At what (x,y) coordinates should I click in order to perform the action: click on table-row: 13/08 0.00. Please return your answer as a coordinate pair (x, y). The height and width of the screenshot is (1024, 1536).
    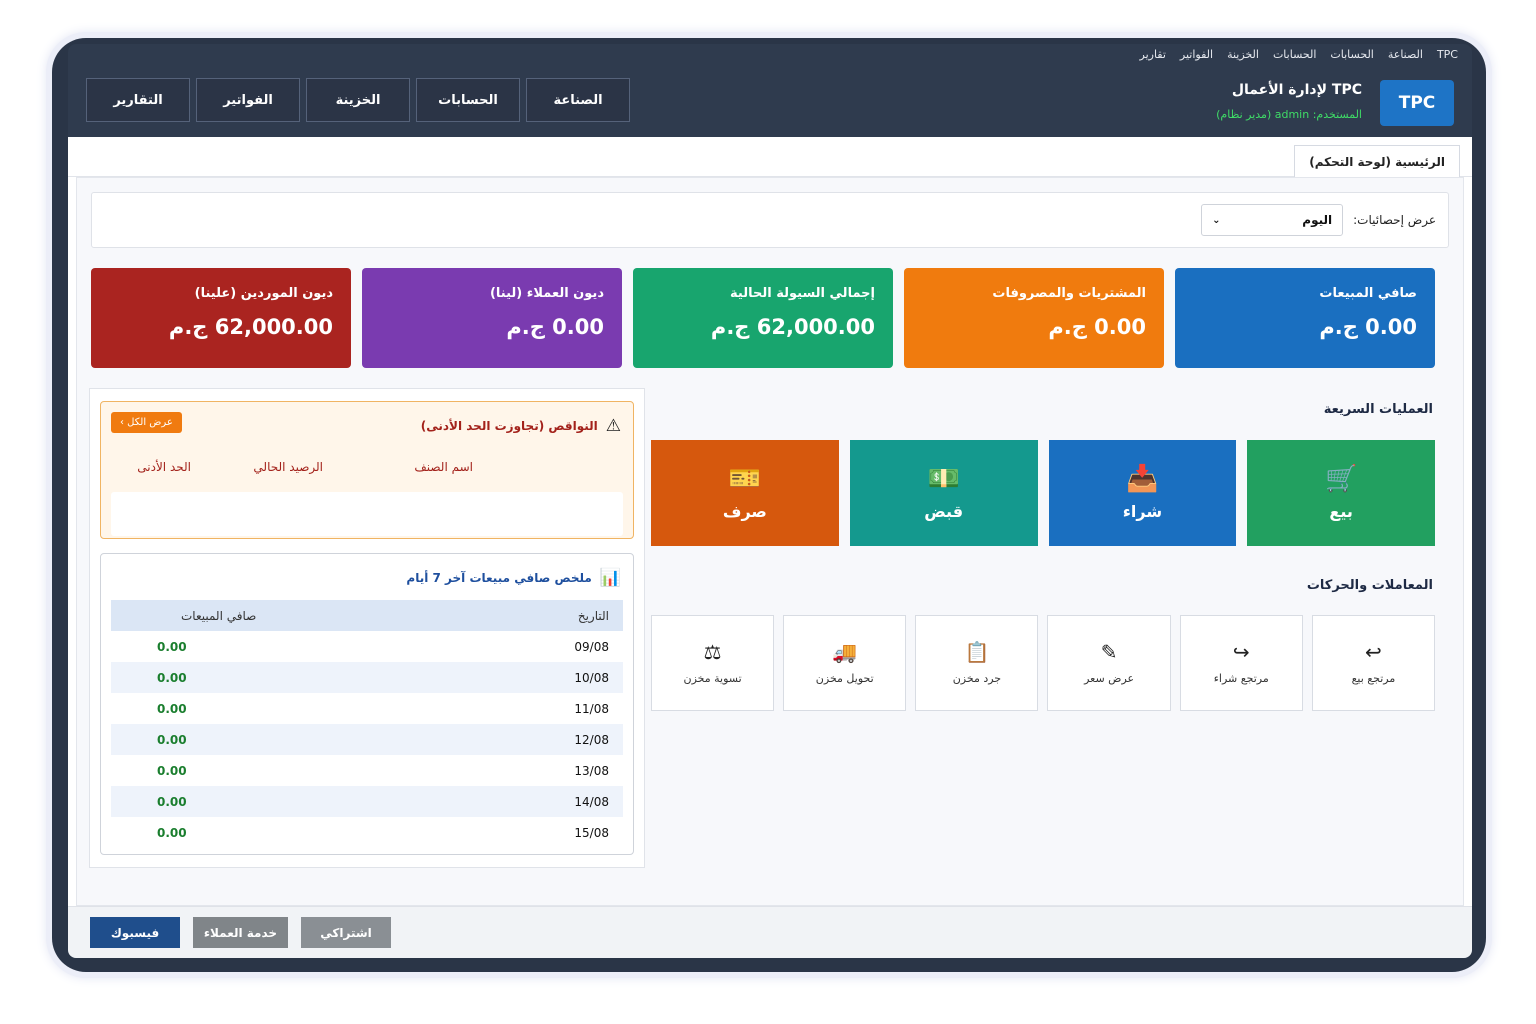
    Looking at the image, I should click on (367, 770).